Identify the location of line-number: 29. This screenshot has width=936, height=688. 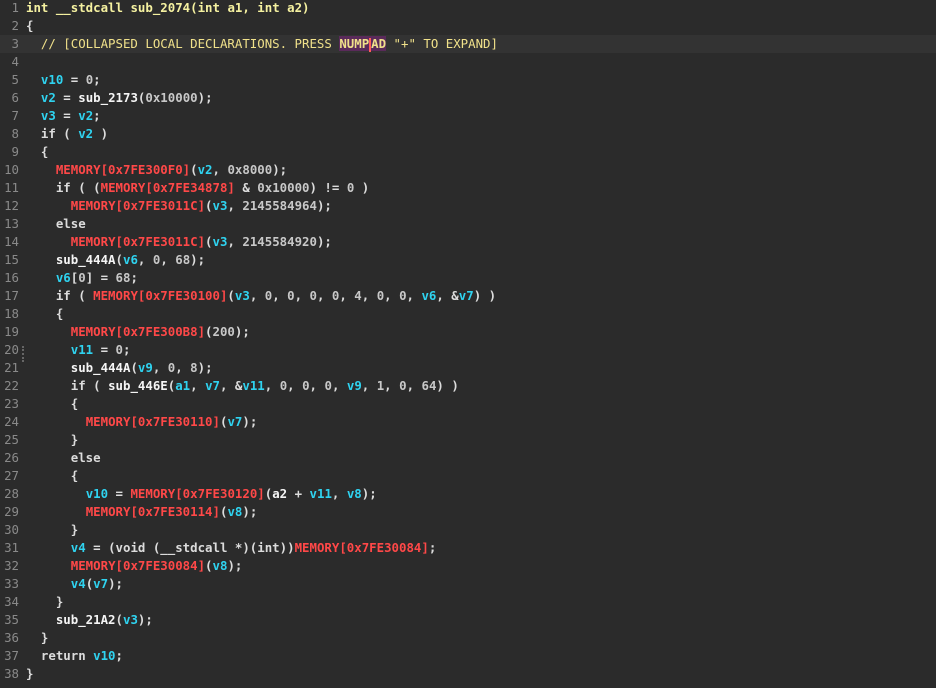
(11, 511).